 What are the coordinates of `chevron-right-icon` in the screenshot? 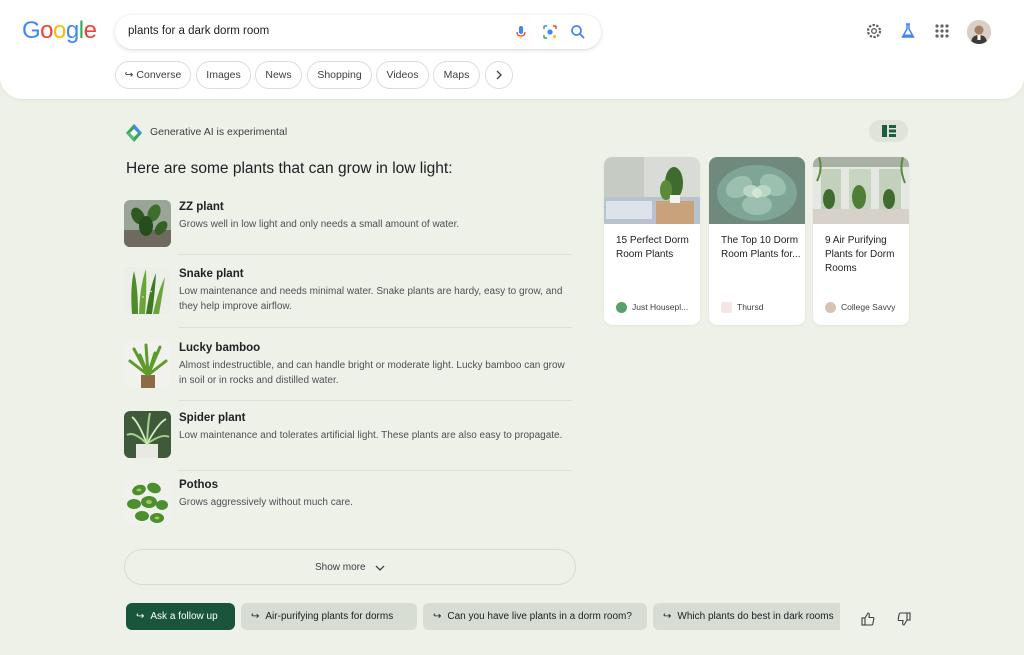 It's located at (499, 75).